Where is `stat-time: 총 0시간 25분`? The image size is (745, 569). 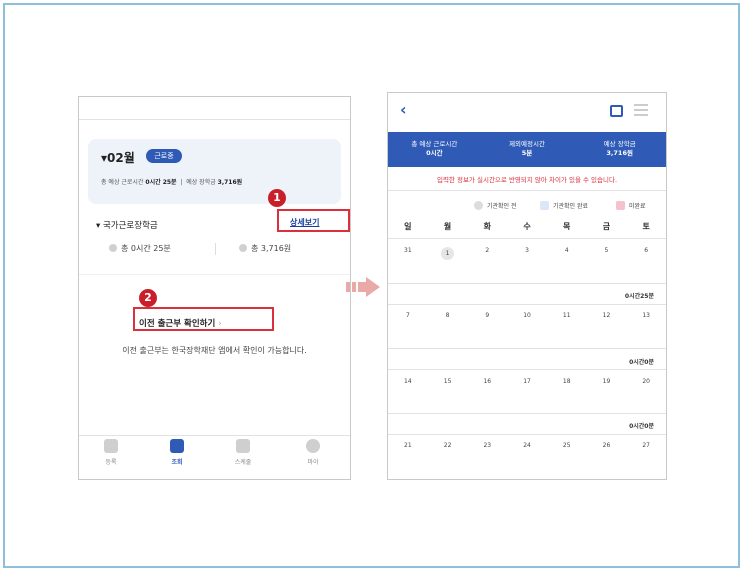
stat-time: 총 0시간 25분 is located at coordinates (140, 248).